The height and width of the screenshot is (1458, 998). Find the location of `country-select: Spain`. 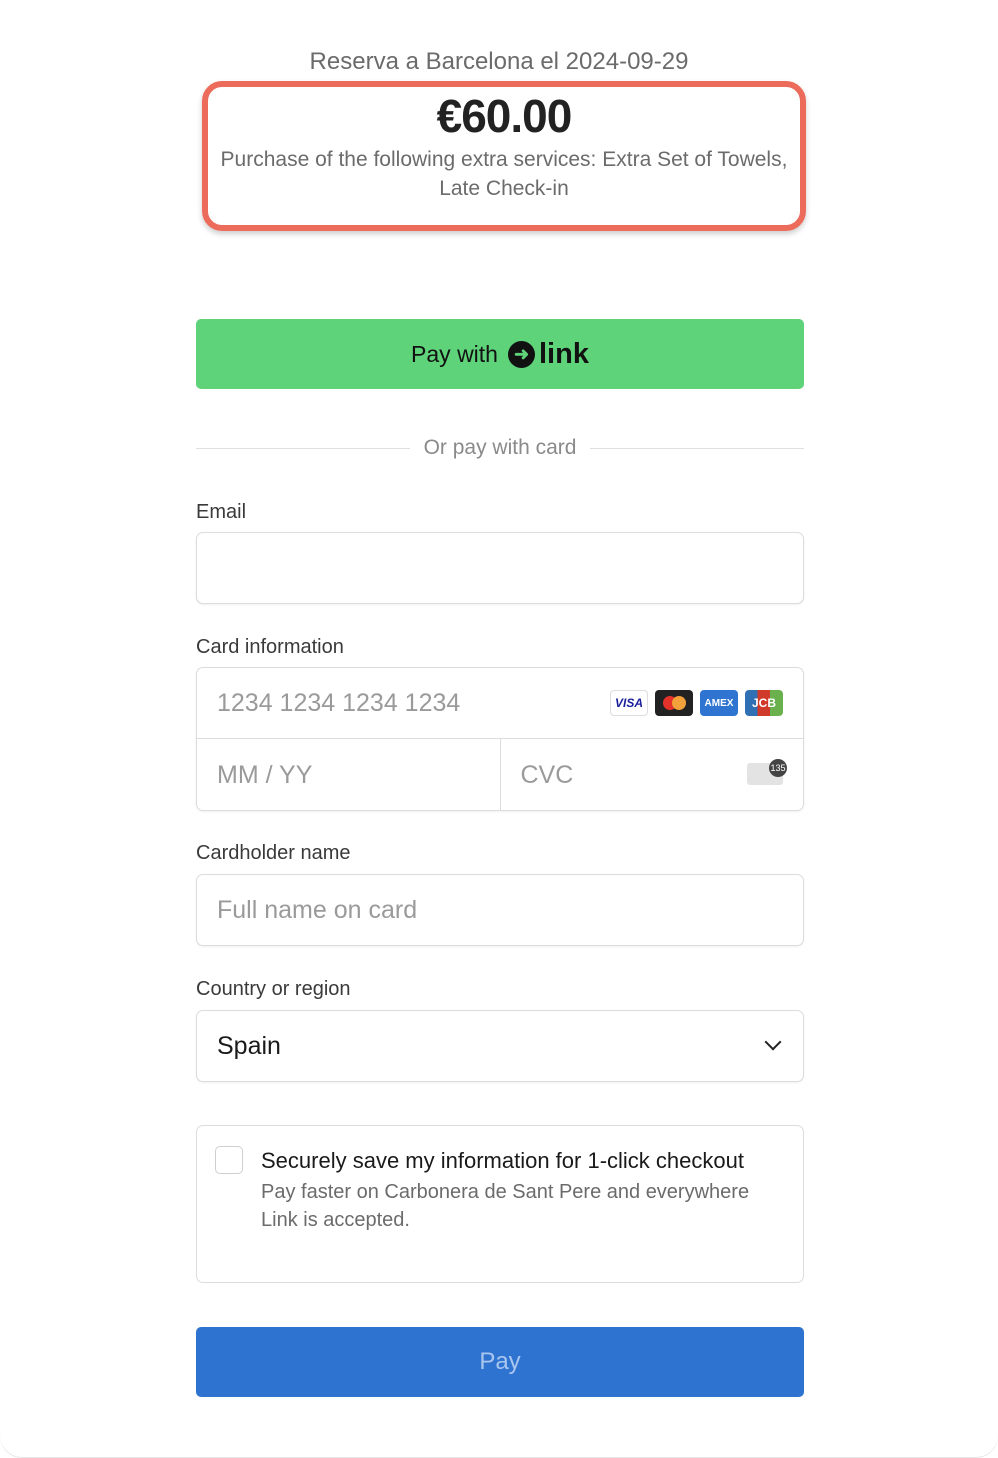

country-select: Spain is located at coordinates (500, 1046).